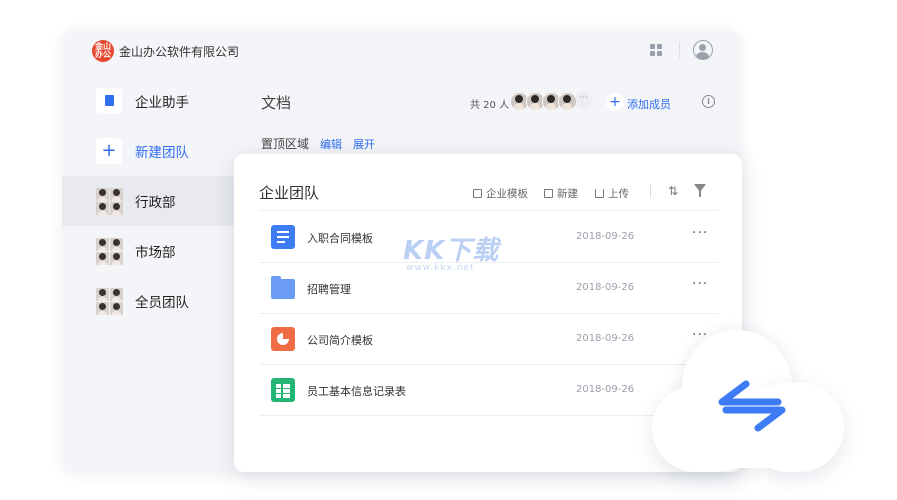  I want to click on member-avatars: ···, so click(551, 101).